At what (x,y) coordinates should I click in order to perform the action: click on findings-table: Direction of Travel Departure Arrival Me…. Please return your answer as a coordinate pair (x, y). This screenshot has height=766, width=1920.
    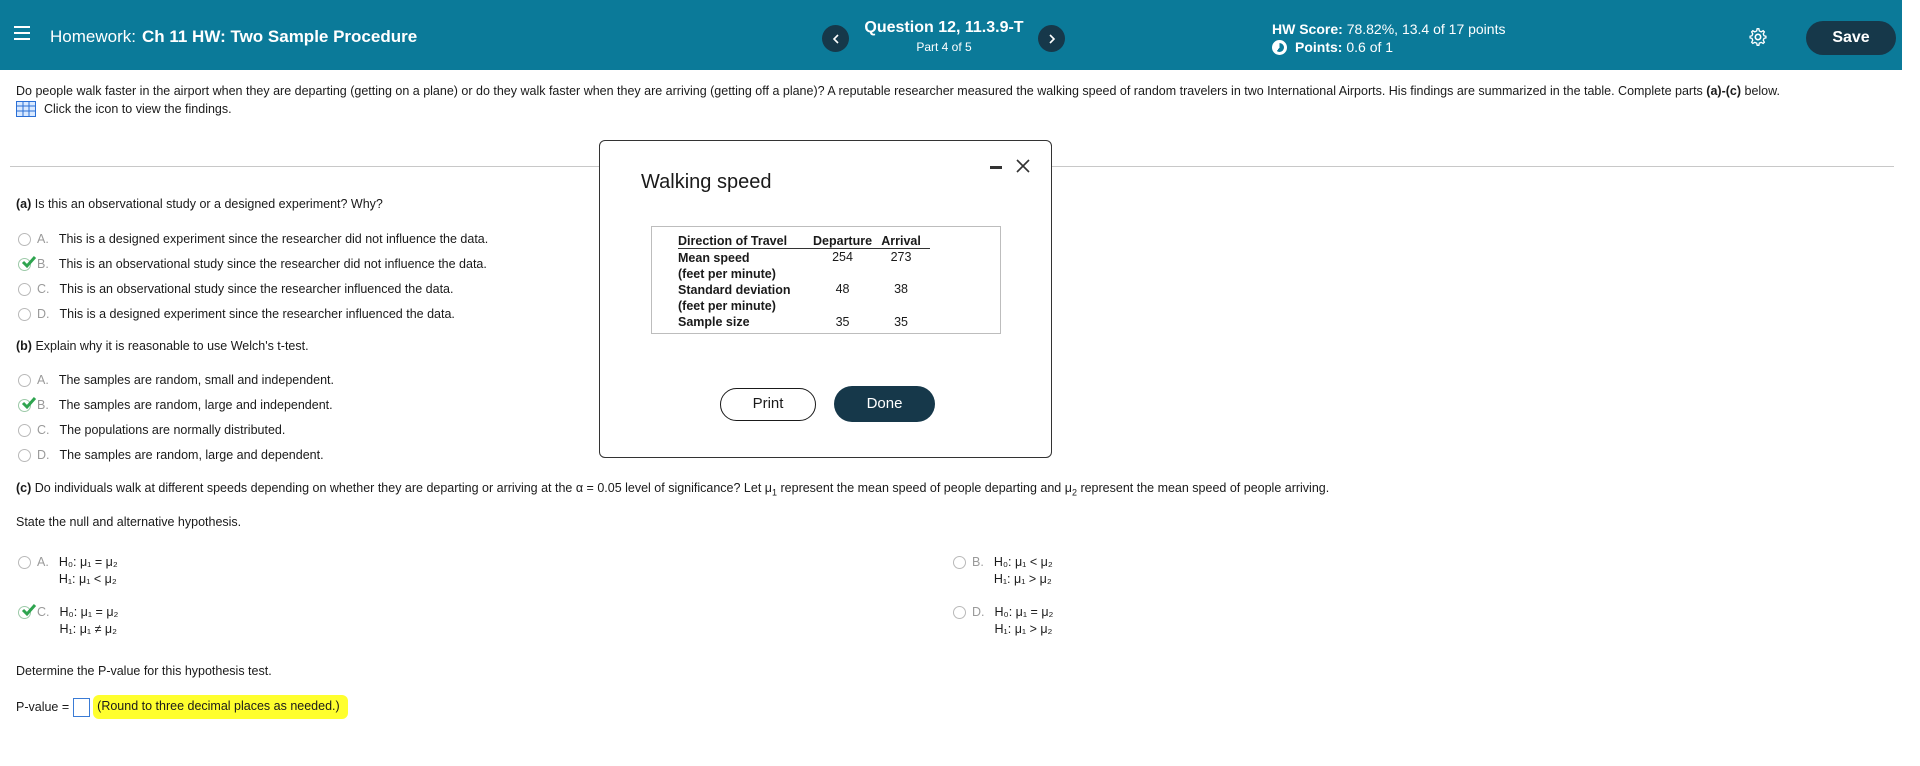
    Looking at the image, I should click on (804, 280).